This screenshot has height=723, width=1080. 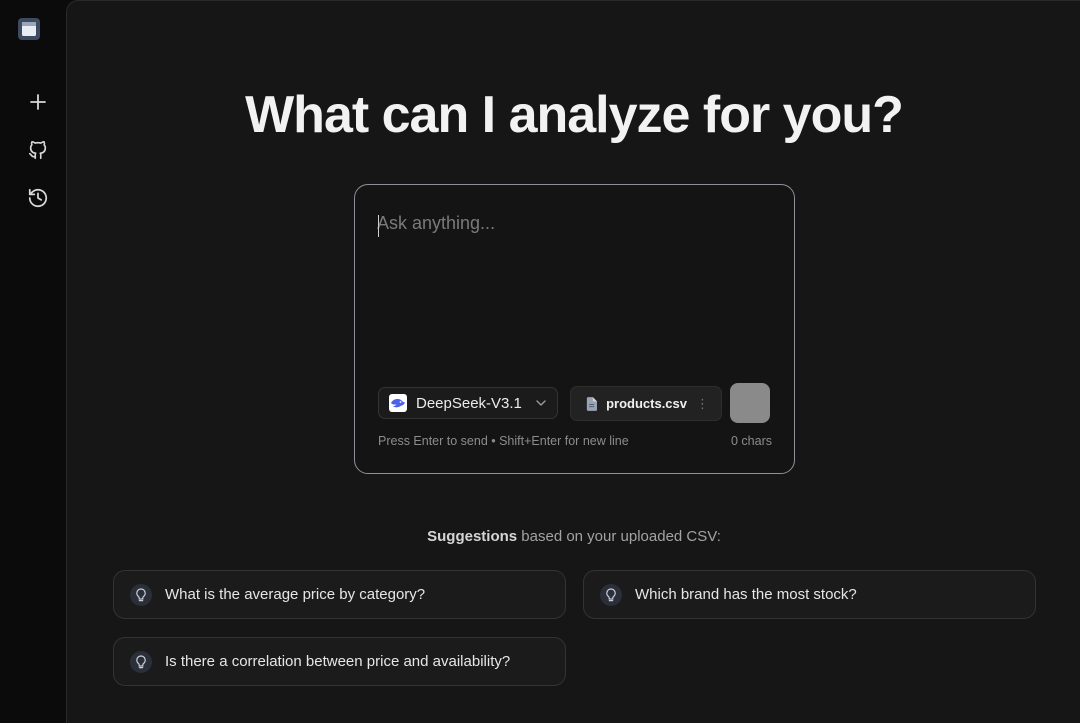 What do you see at coordinates (619, 536) in the screenshot?
I see `suggestions-caption-rest: based on your uploaded CSV:` at bounding box center [619, 536].